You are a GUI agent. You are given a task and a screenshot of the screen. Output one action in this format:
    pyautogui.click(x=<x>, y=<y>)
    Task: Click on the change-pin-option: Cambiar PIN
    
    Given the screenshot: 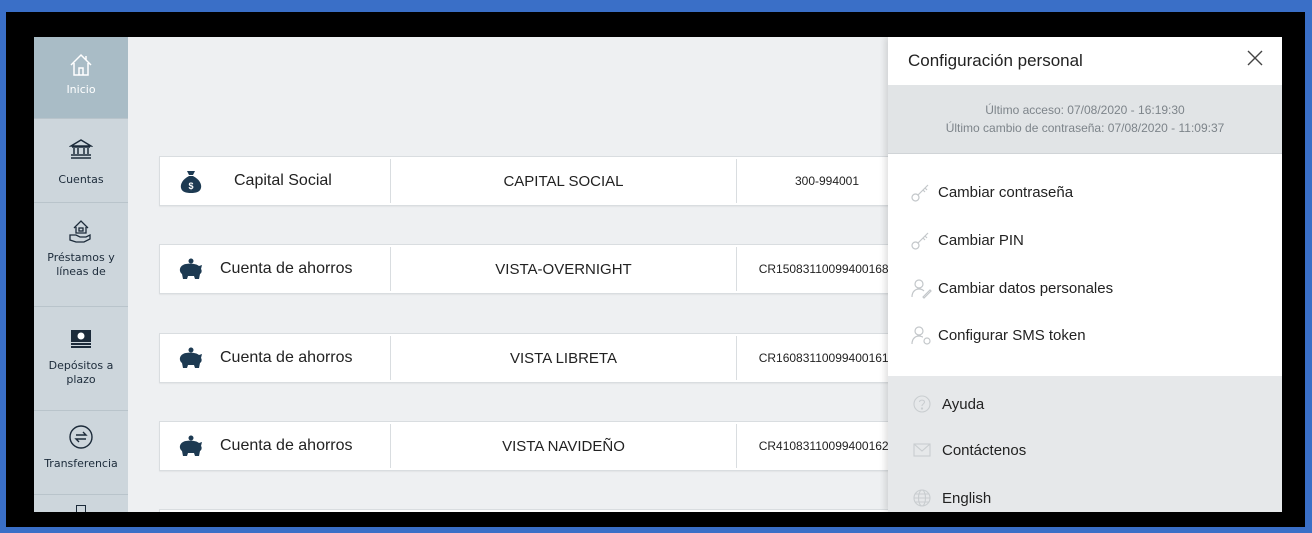 What is the action you would take?
    pyautogui.click(x=967, y=240)
    